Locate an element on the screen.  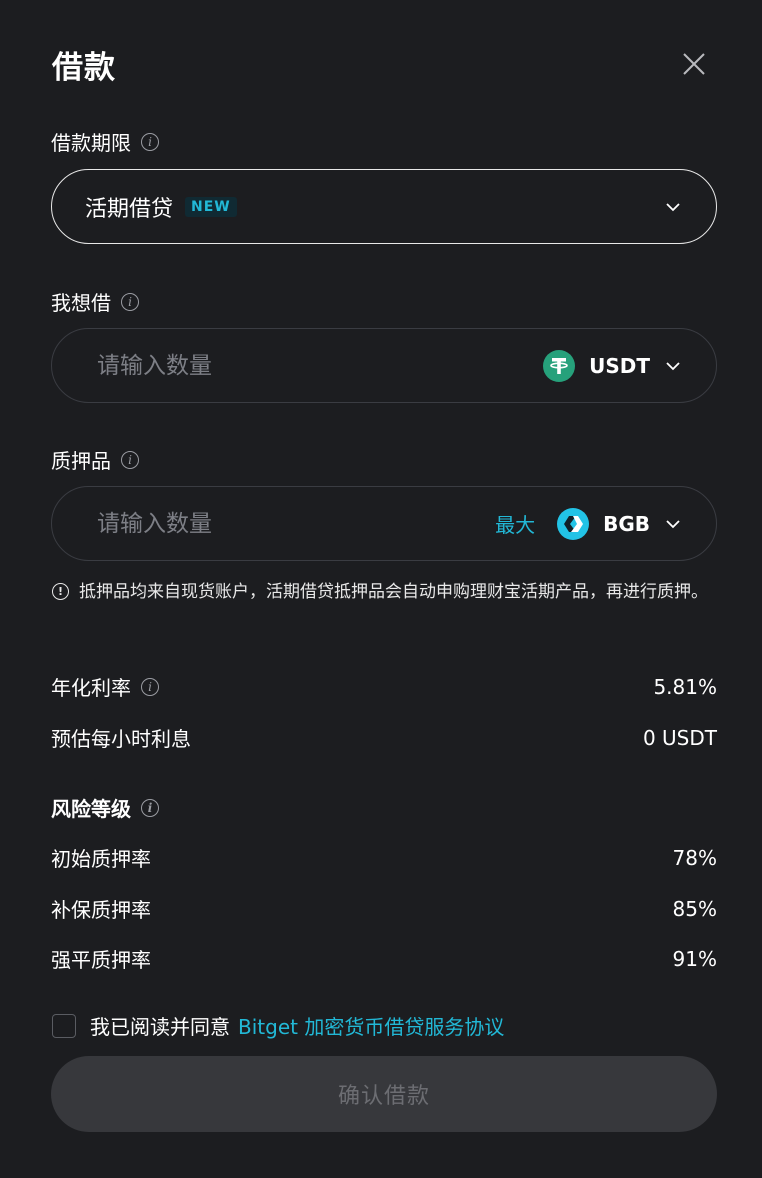
annual-rate-value: 5.81% is located at coordinates (685, 686).